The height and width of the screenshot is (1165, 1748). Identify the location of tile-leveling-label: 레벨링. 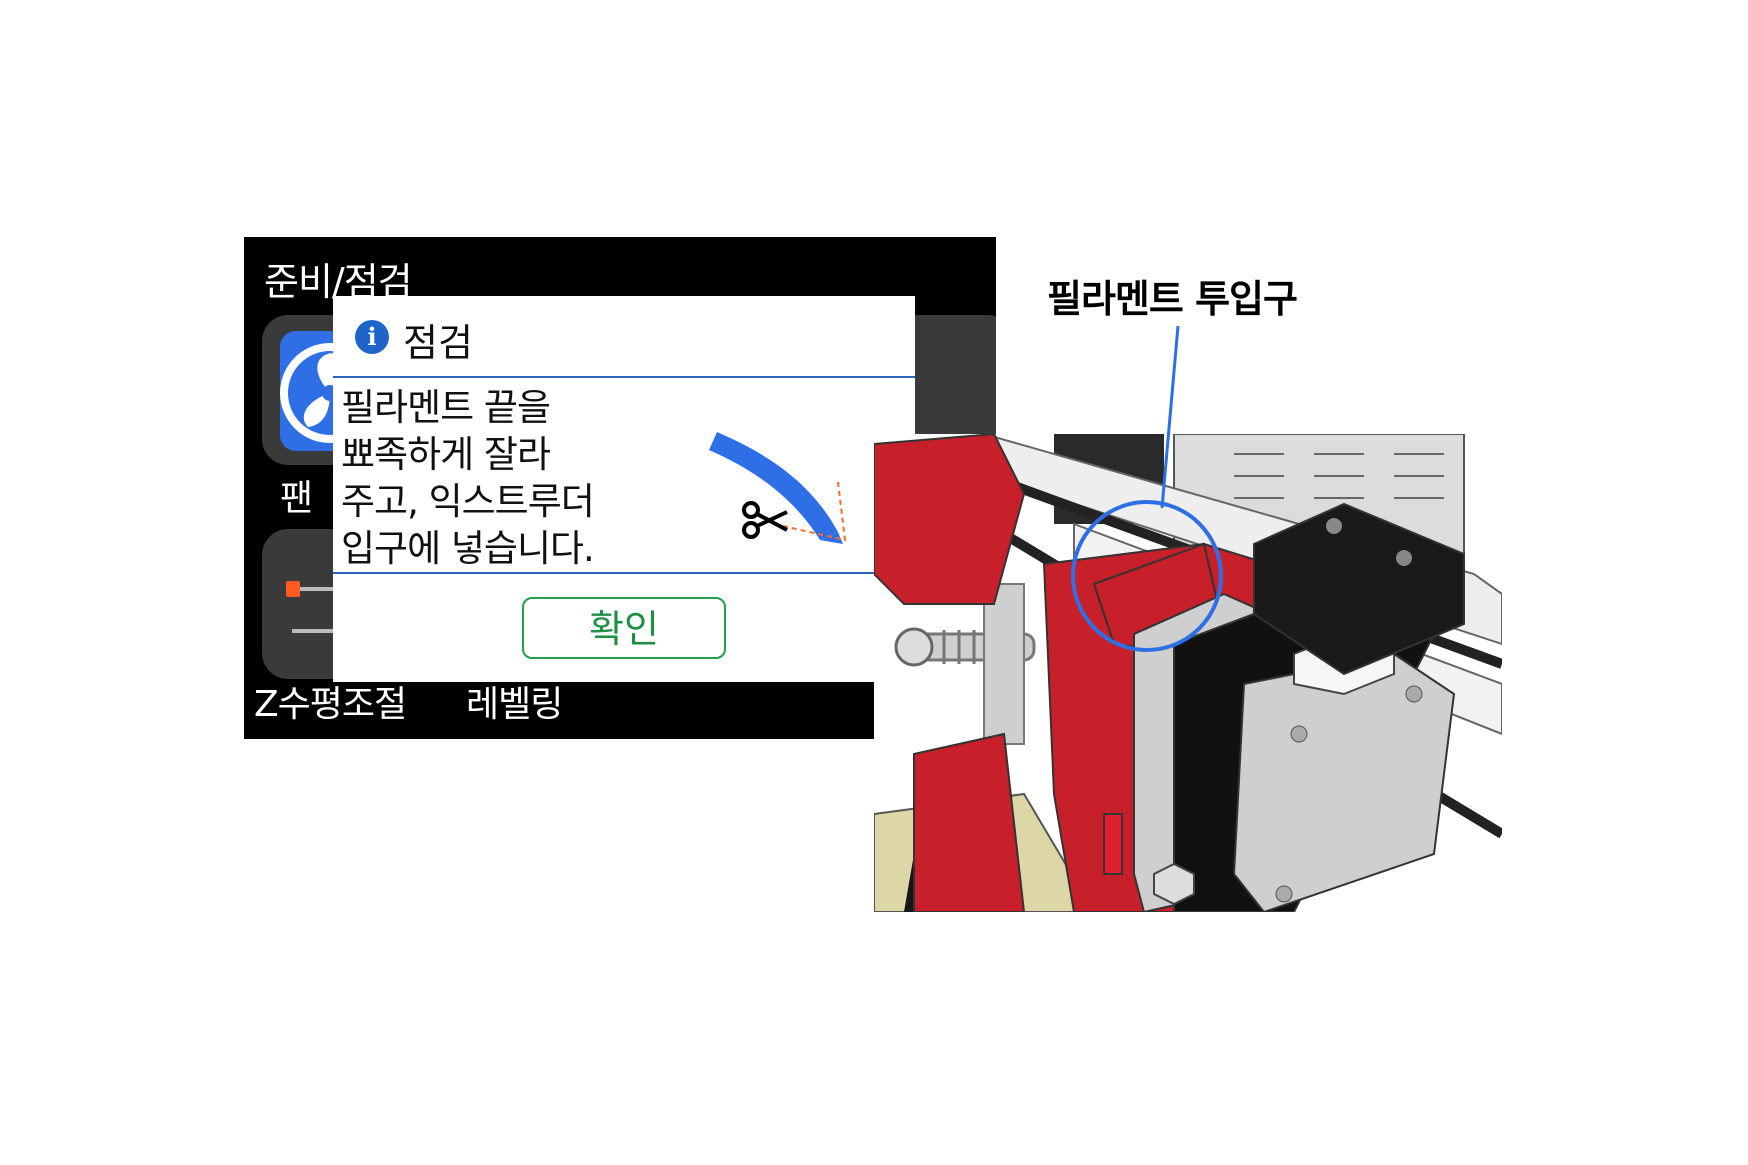
(514, 704).